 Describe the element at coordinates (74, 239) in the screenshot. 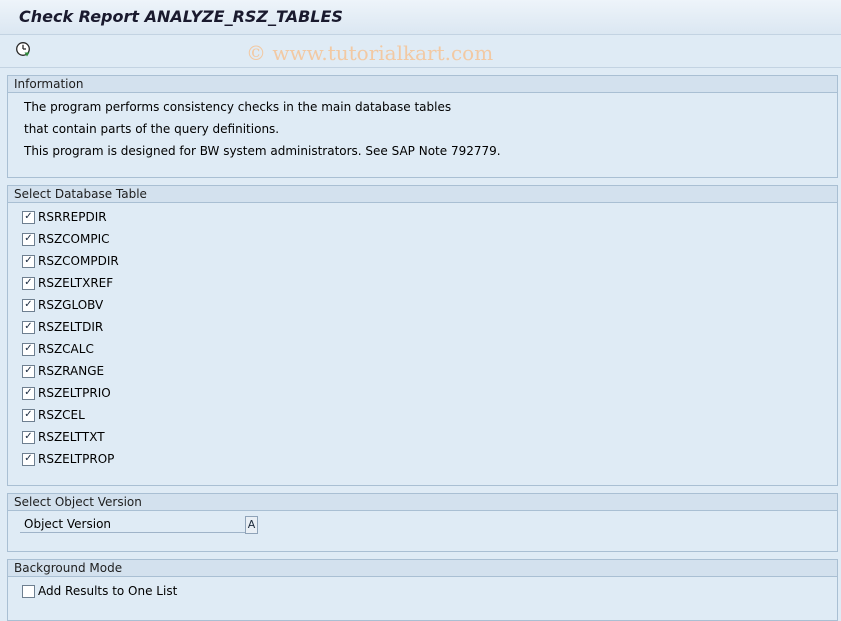

I see `table-option-label: RSZCOMPIC` at that location.